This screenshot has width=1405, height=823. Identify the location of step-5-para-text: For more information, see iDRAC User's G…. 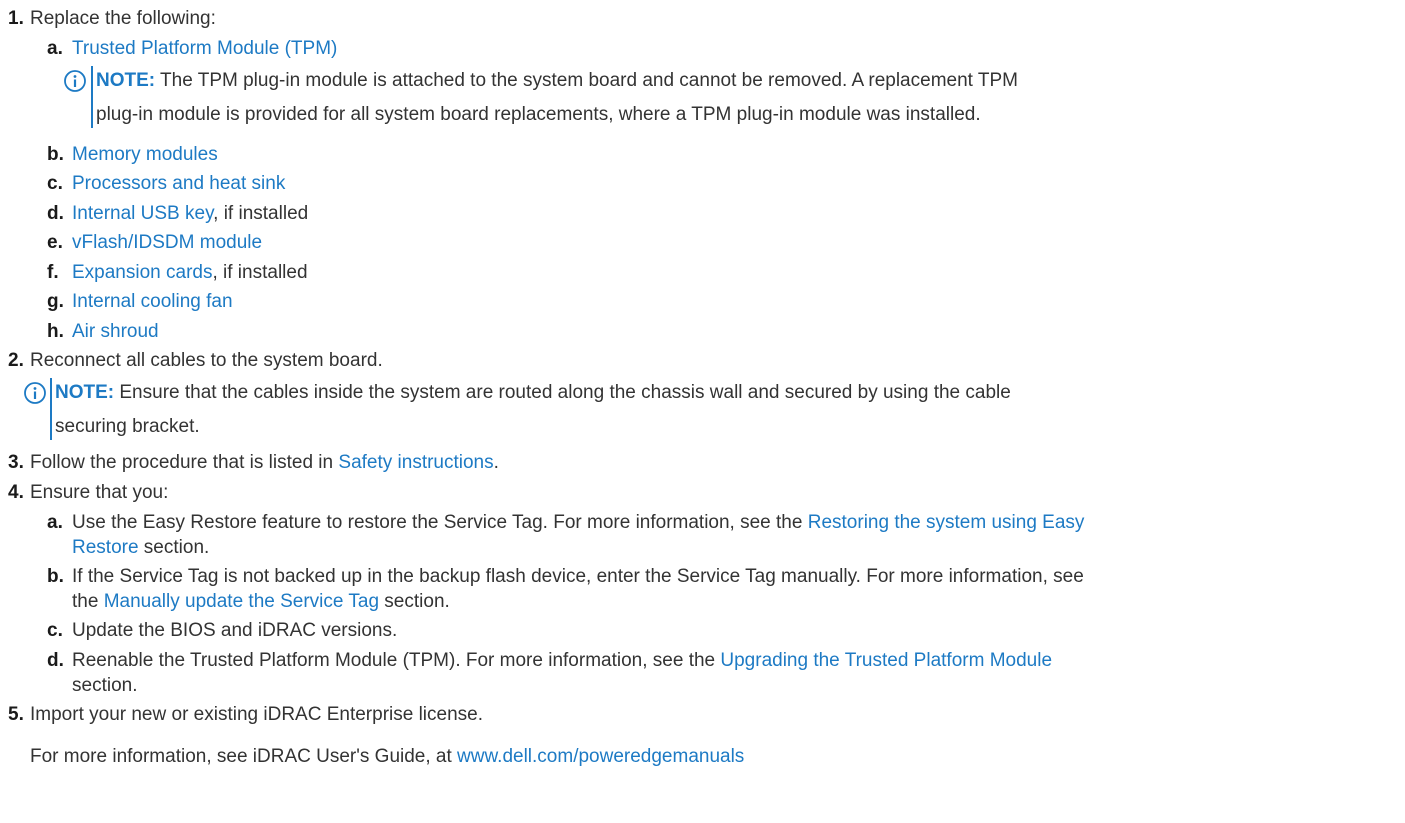
(244, 756).